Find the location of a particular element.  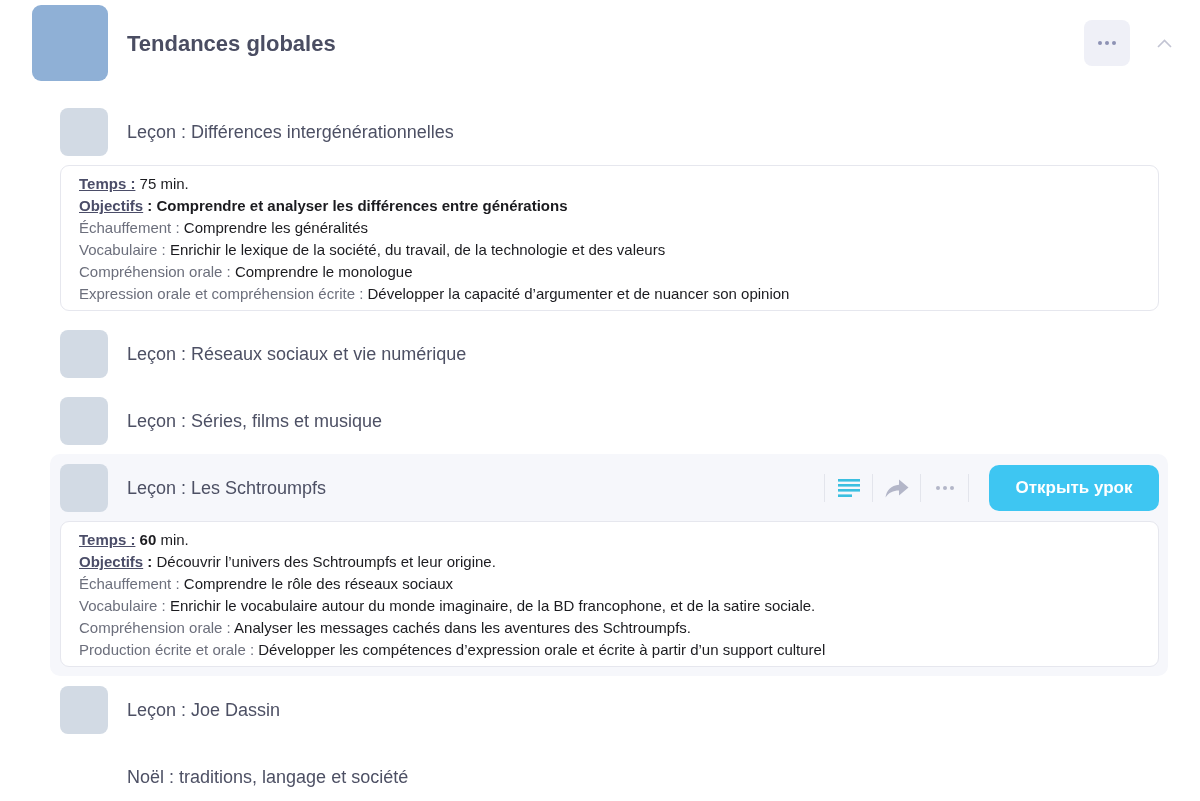

lesson-title: Leçon : Différences intergénérationnelles is located at coordinates (290, 132).